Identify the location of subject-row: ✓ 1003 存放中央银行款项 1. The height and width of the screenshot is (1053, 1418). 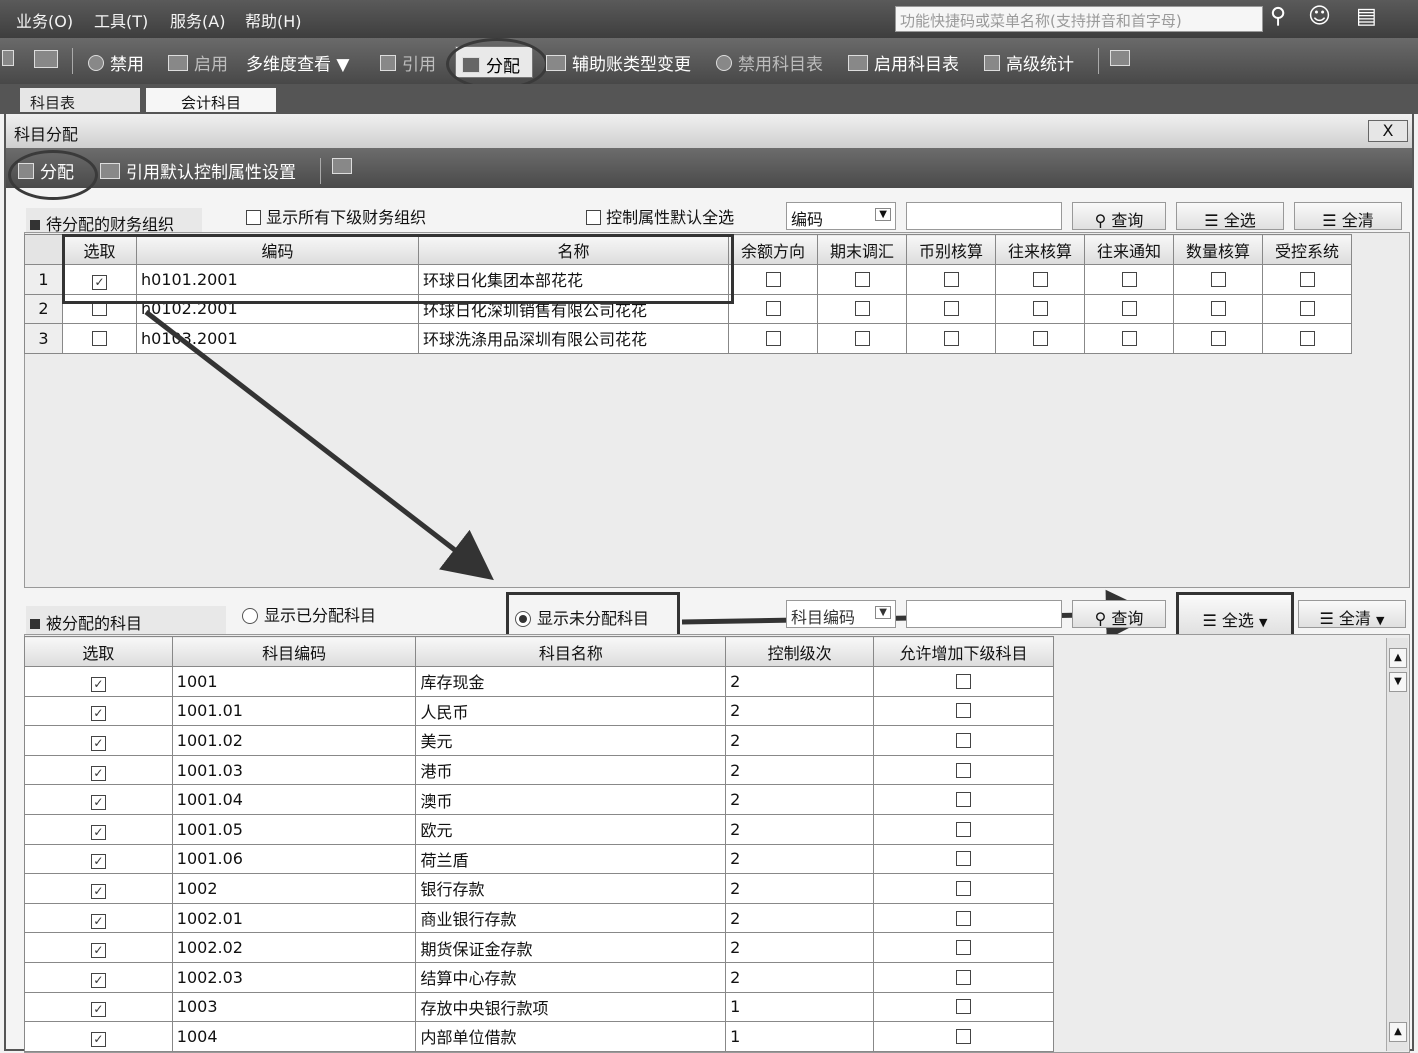
(539, 1007).